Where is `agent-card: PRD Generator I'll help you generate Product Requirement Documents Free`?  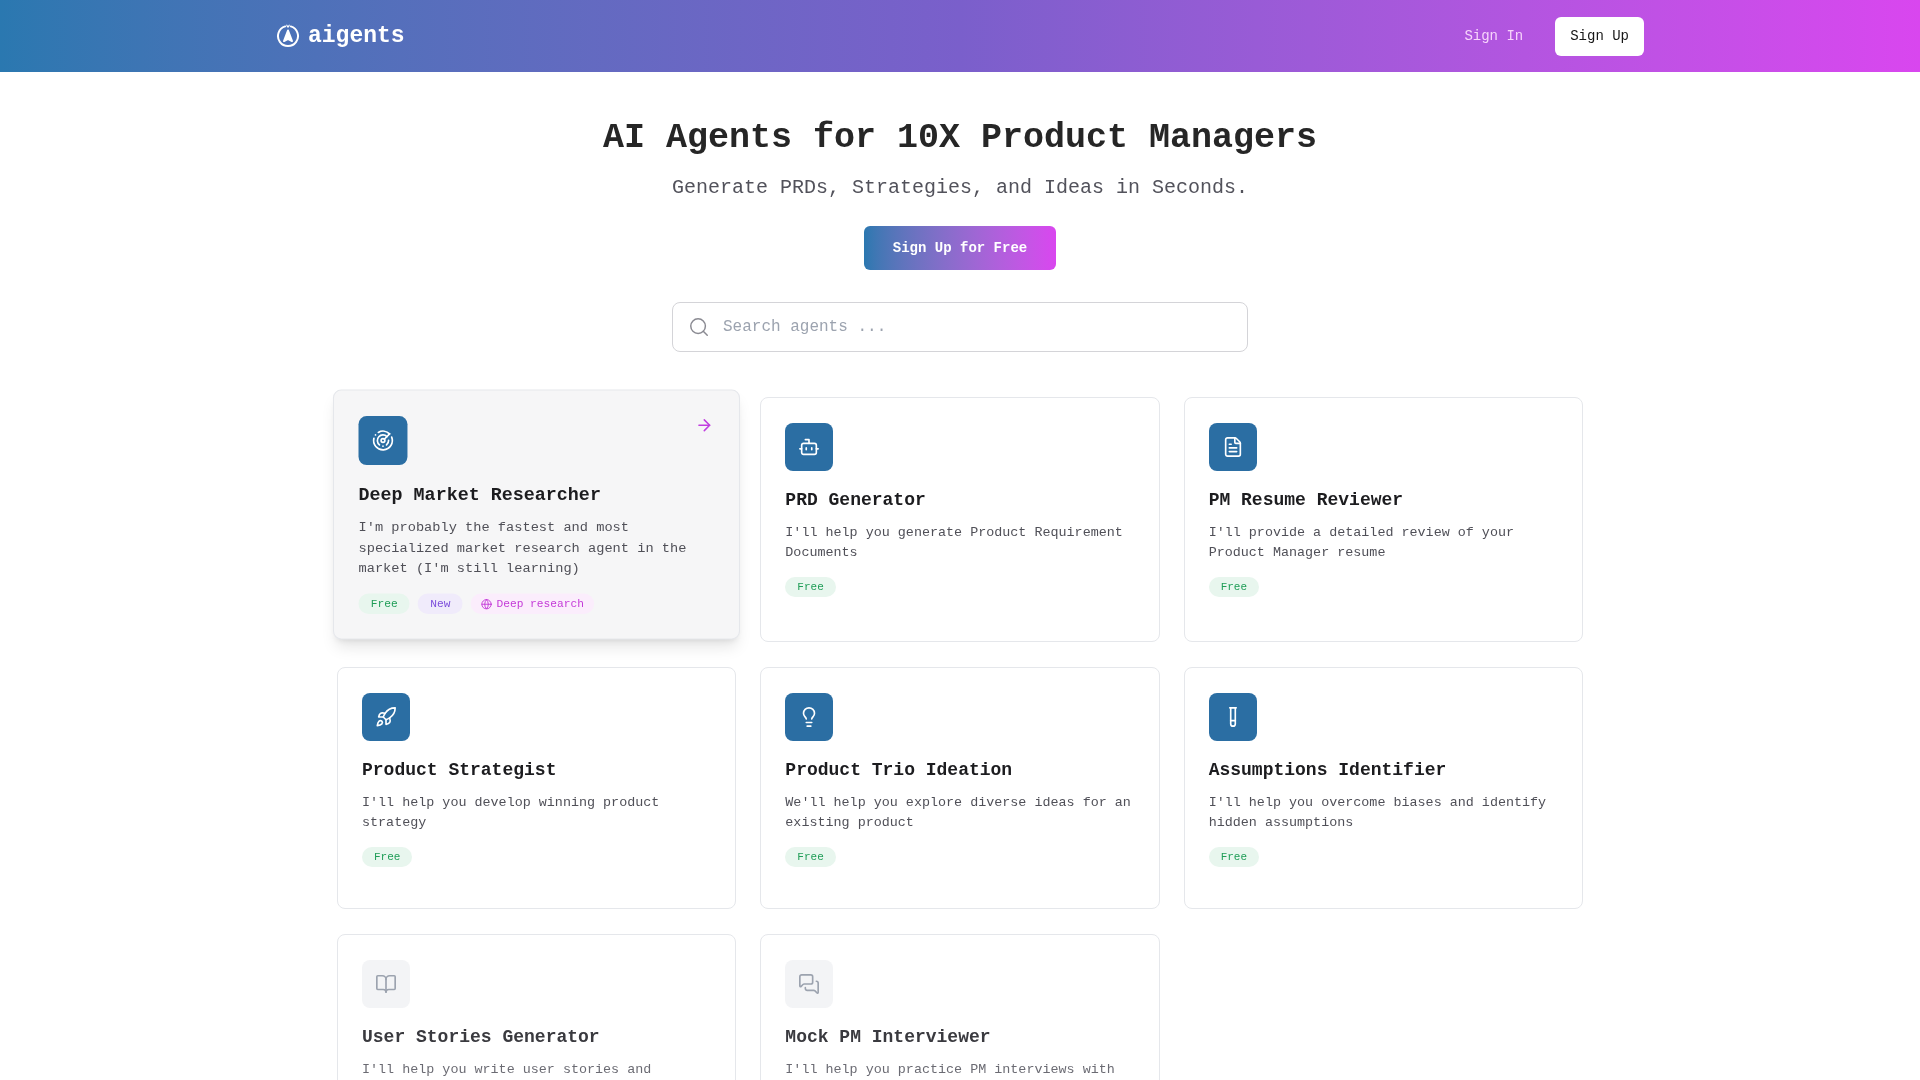 agent-card: PRD Generator I'll help you generate Product Requirement Documents Free is located at coordinates (960, 519).